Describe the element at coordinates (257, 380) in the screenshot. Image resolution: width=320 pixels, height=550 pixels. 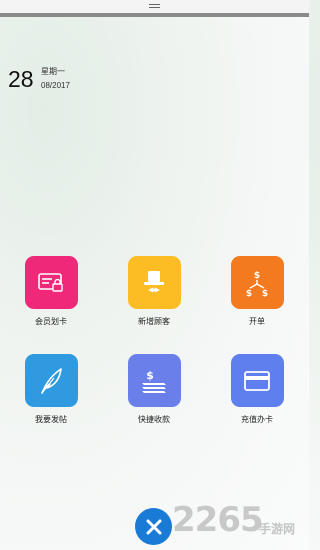
I see `recharge-card-icon` at that location.